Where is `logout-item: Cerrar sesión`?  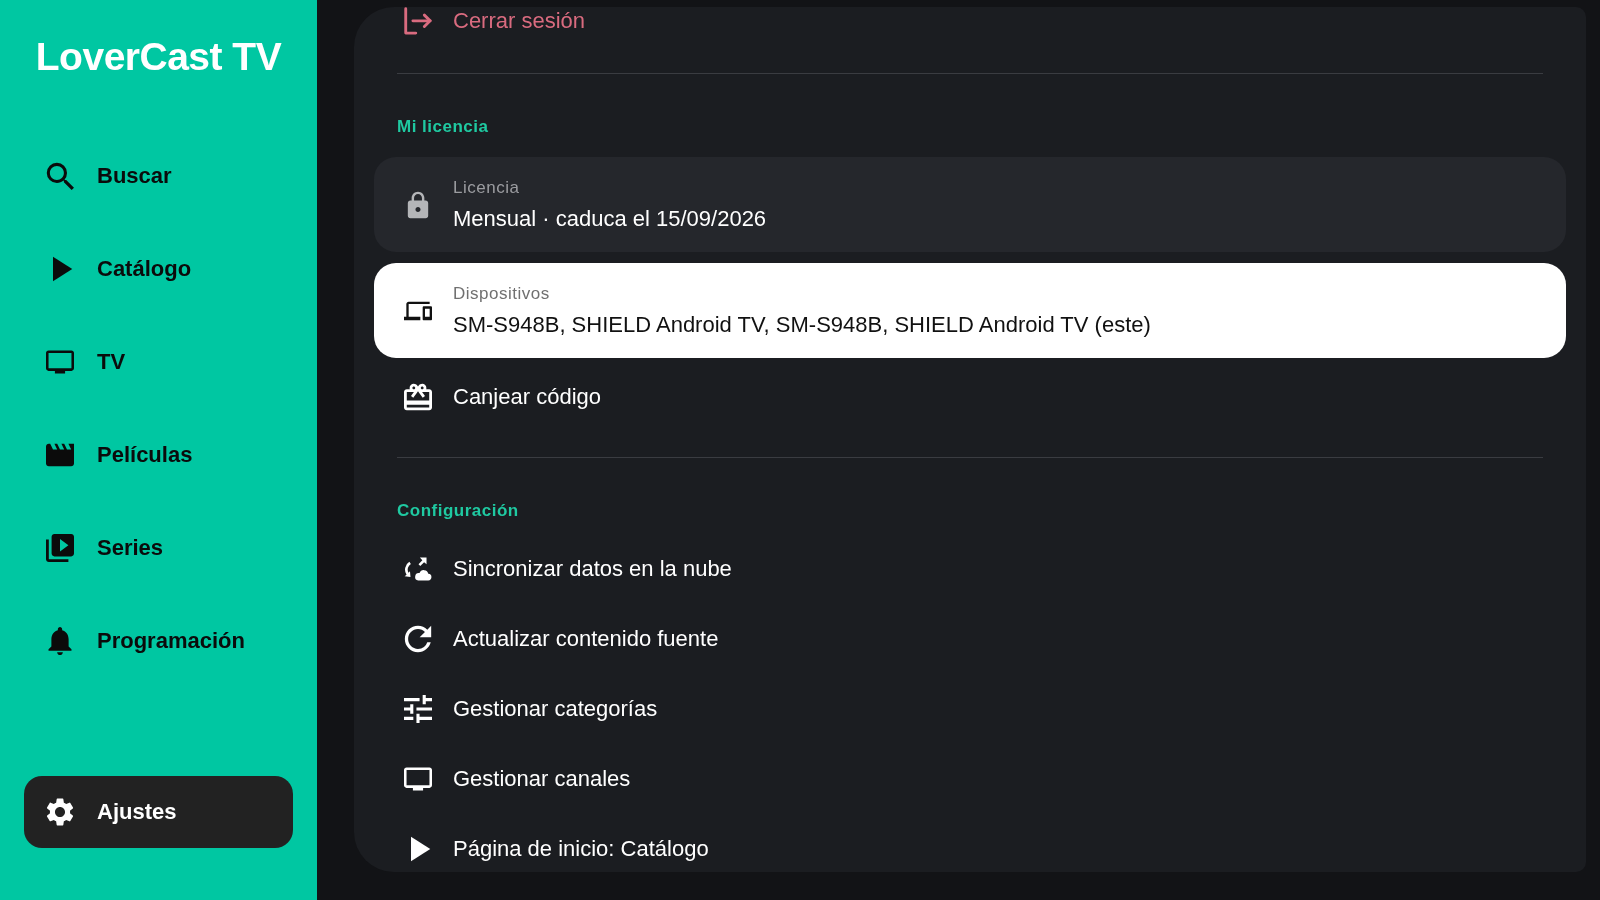 logout-item: Cerrar sesión is located at coordinates (970, 21).